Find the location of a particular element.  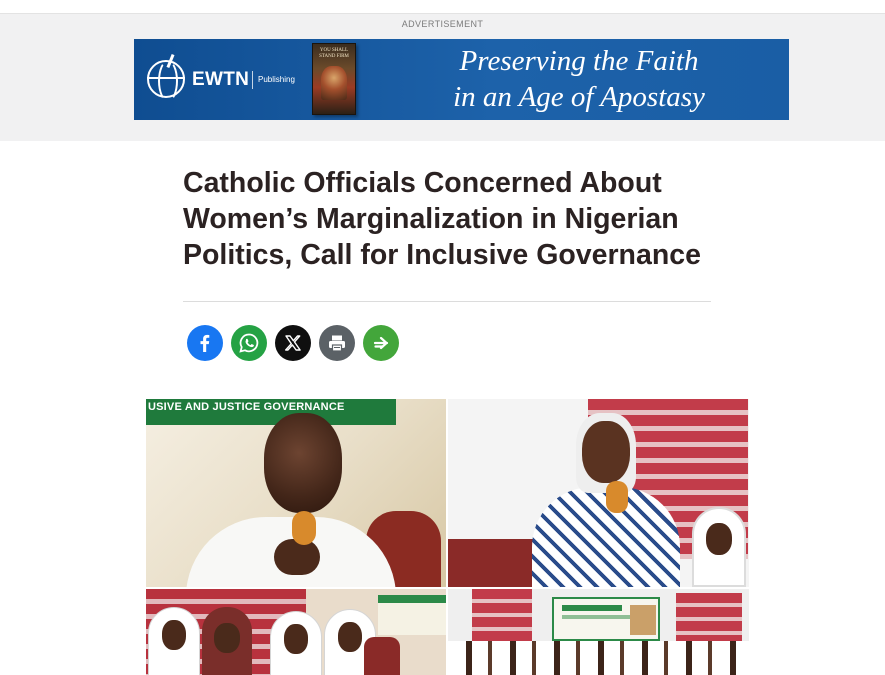

photo-sister-speaking is located at coordinates (598, 493).